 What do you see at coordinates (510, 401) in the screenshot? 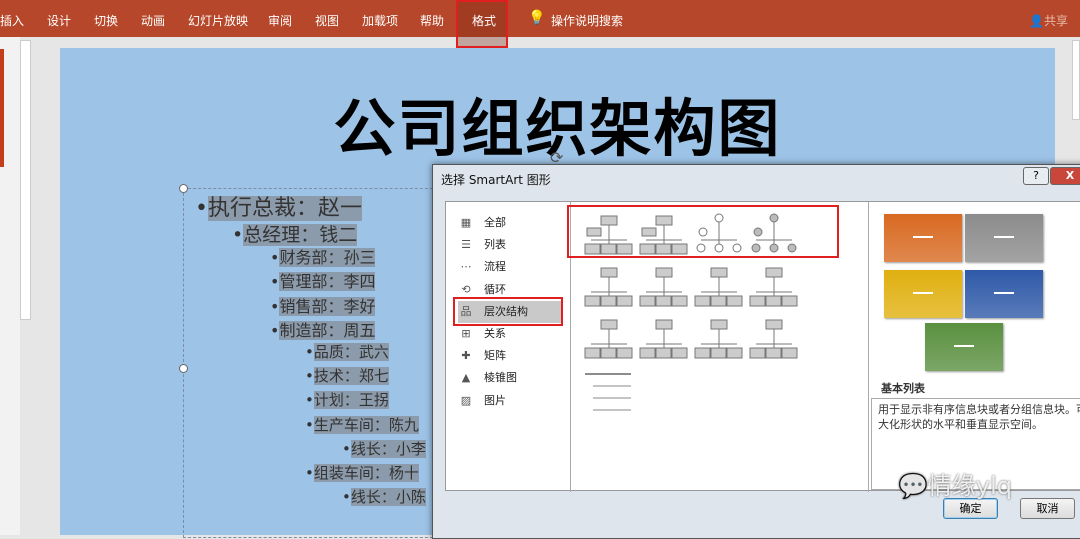
I see `category-item: ▨ 图片` at bounding box center [510, 401].